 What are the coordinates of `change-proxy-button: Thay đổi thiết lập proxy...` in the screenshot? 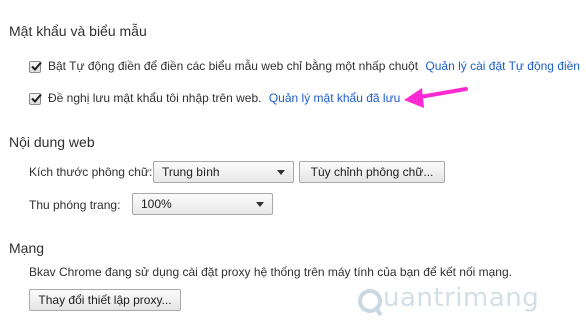 It's located at (105, 300).